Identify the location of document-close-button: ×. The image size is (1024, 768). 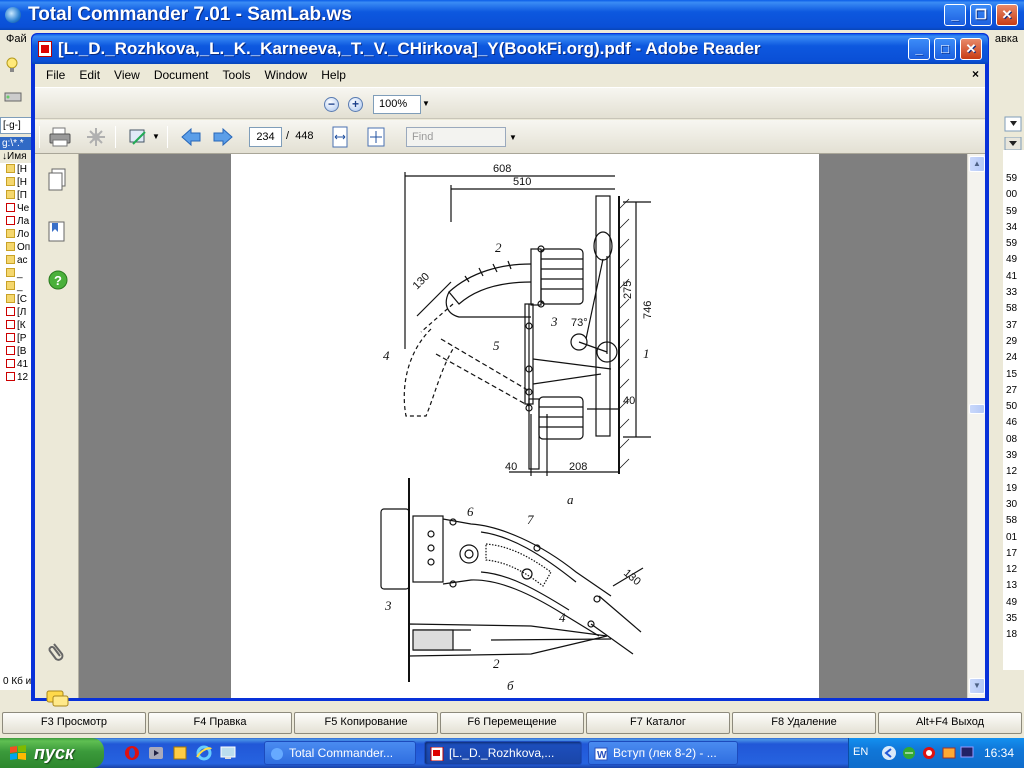
(975, 74).